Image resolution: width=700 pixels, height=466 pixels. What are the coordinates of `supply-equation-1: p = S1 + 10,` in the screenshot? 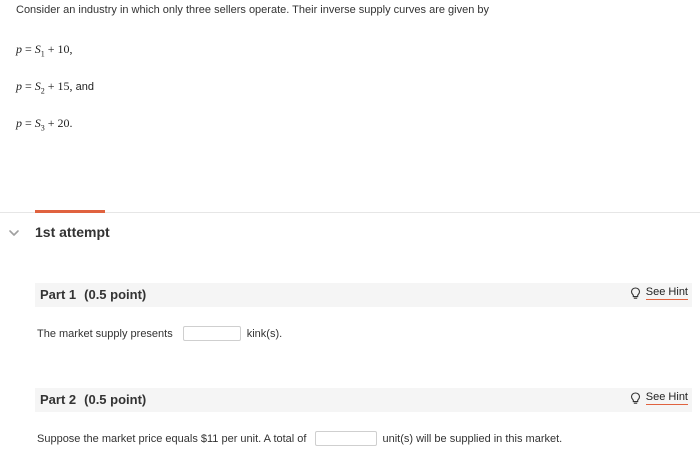 It's located at (44, 50).